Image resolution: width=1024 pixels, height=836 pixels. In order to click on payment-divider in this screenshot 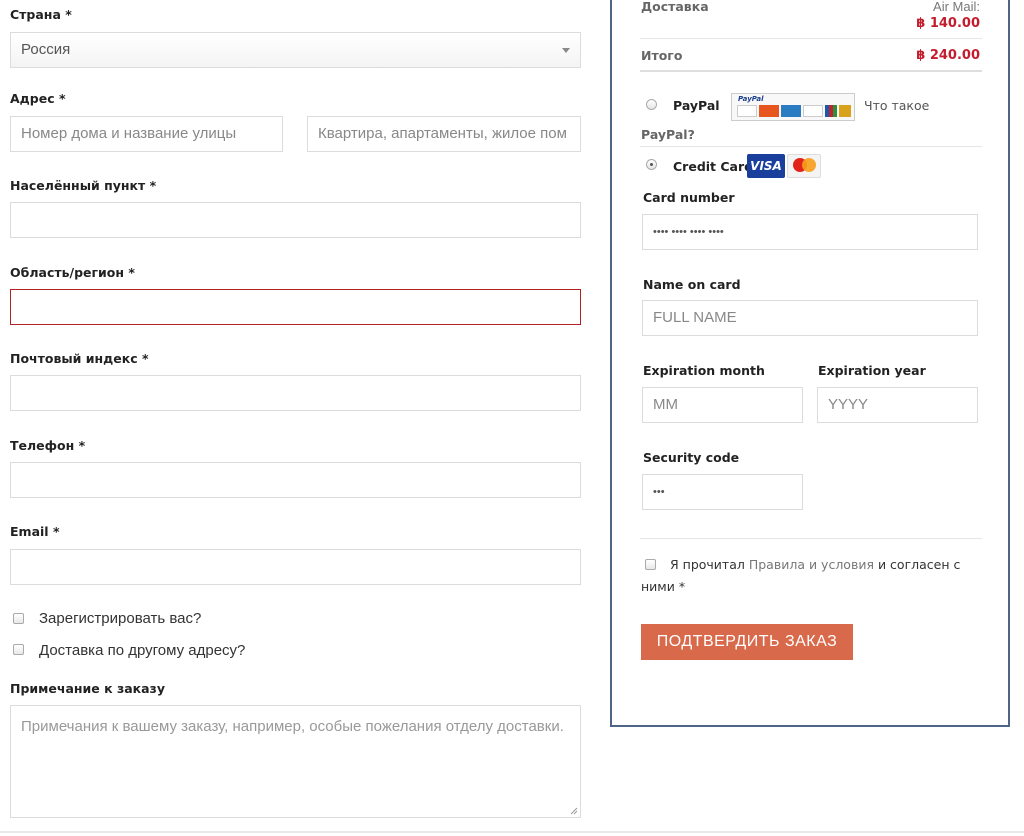, I will do `click(811, 538)`.